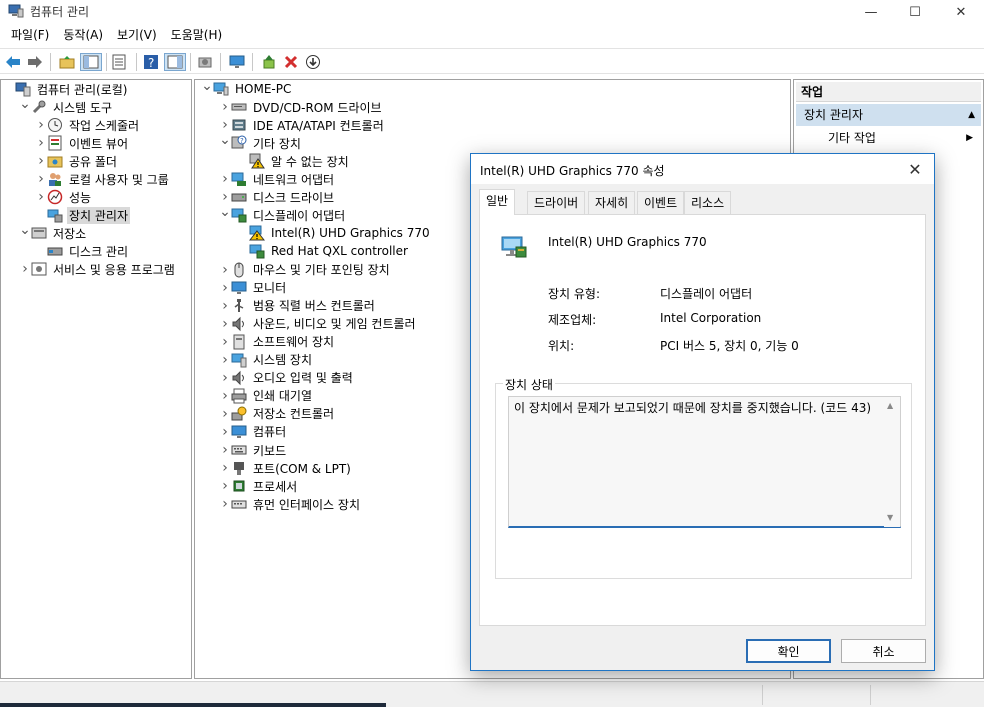  I want to click on tree-node: › 성능, so click(64, 197).